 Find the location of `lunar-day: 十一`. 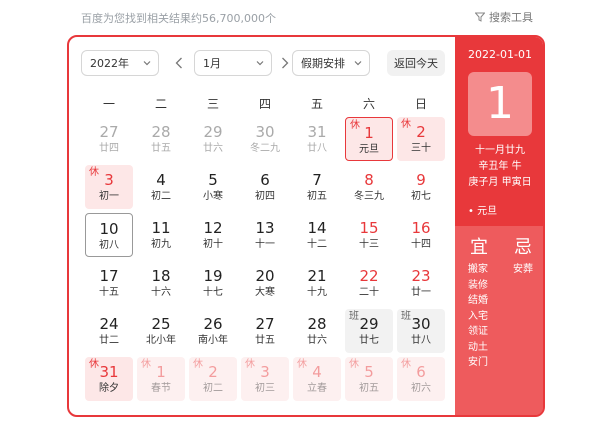

lunar-day: 十一 is located at coordinates (265, 244).